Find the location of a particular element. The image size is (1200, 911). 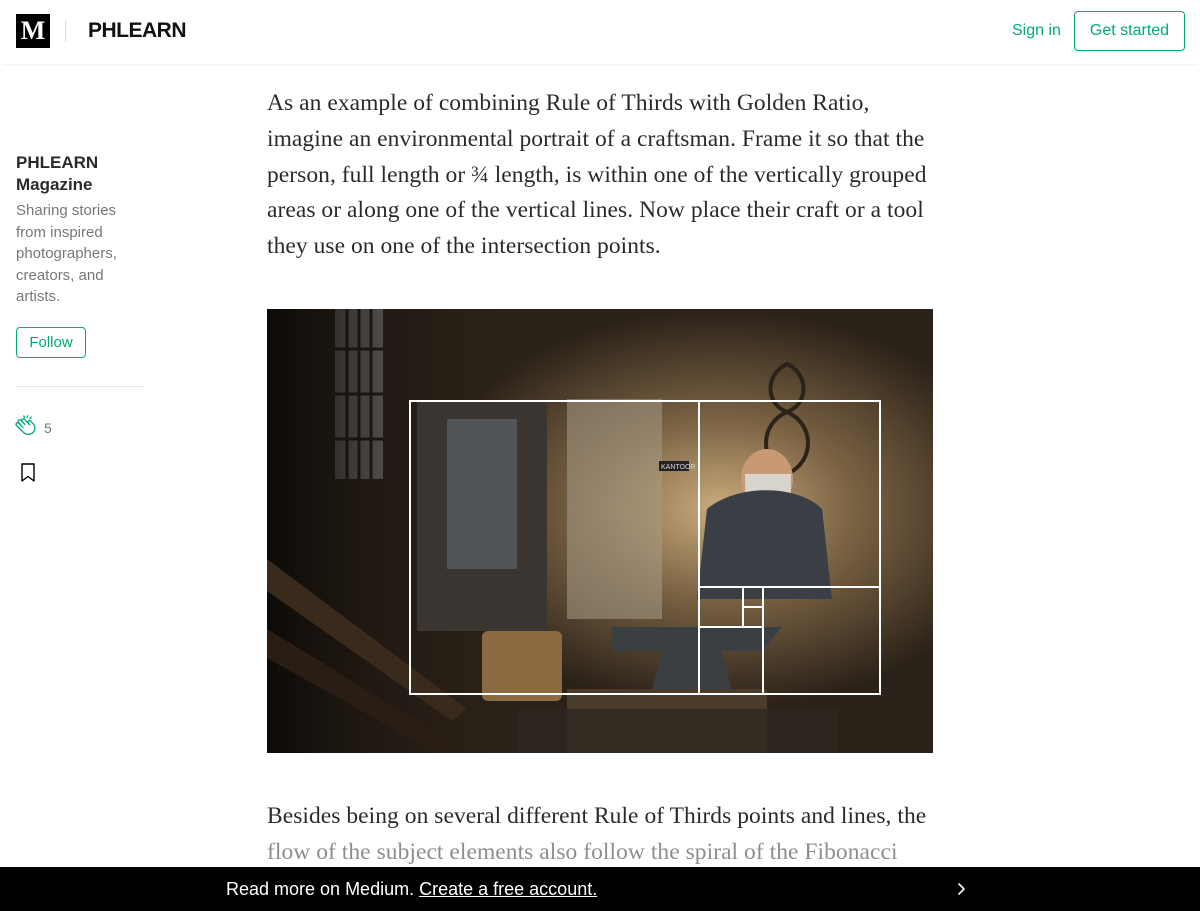

chevron-right-icon is located at coordinates (961, 889).